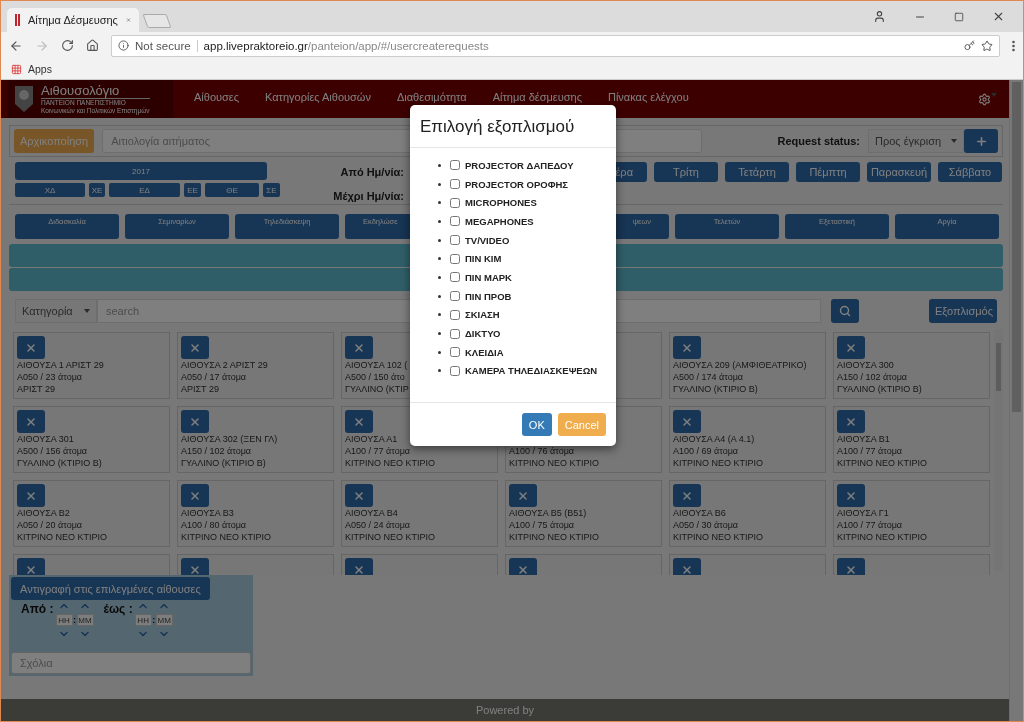  I want to click on room-name: ΑΙΘΟΥΣΑ 301, so click(45, 439).